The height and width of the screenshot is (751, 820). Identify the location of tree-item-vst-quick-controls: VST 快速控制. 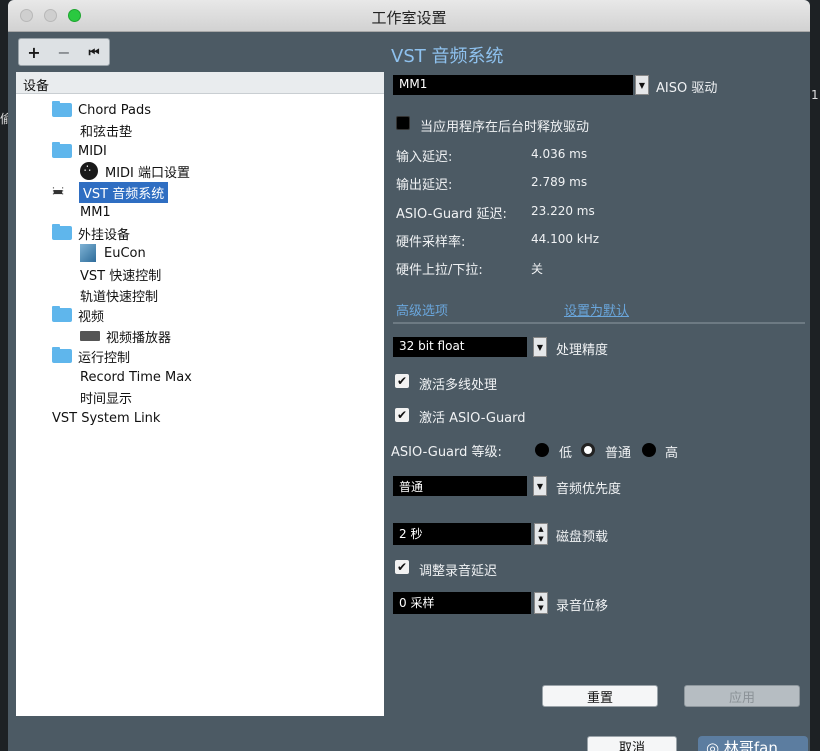
(120, 274).